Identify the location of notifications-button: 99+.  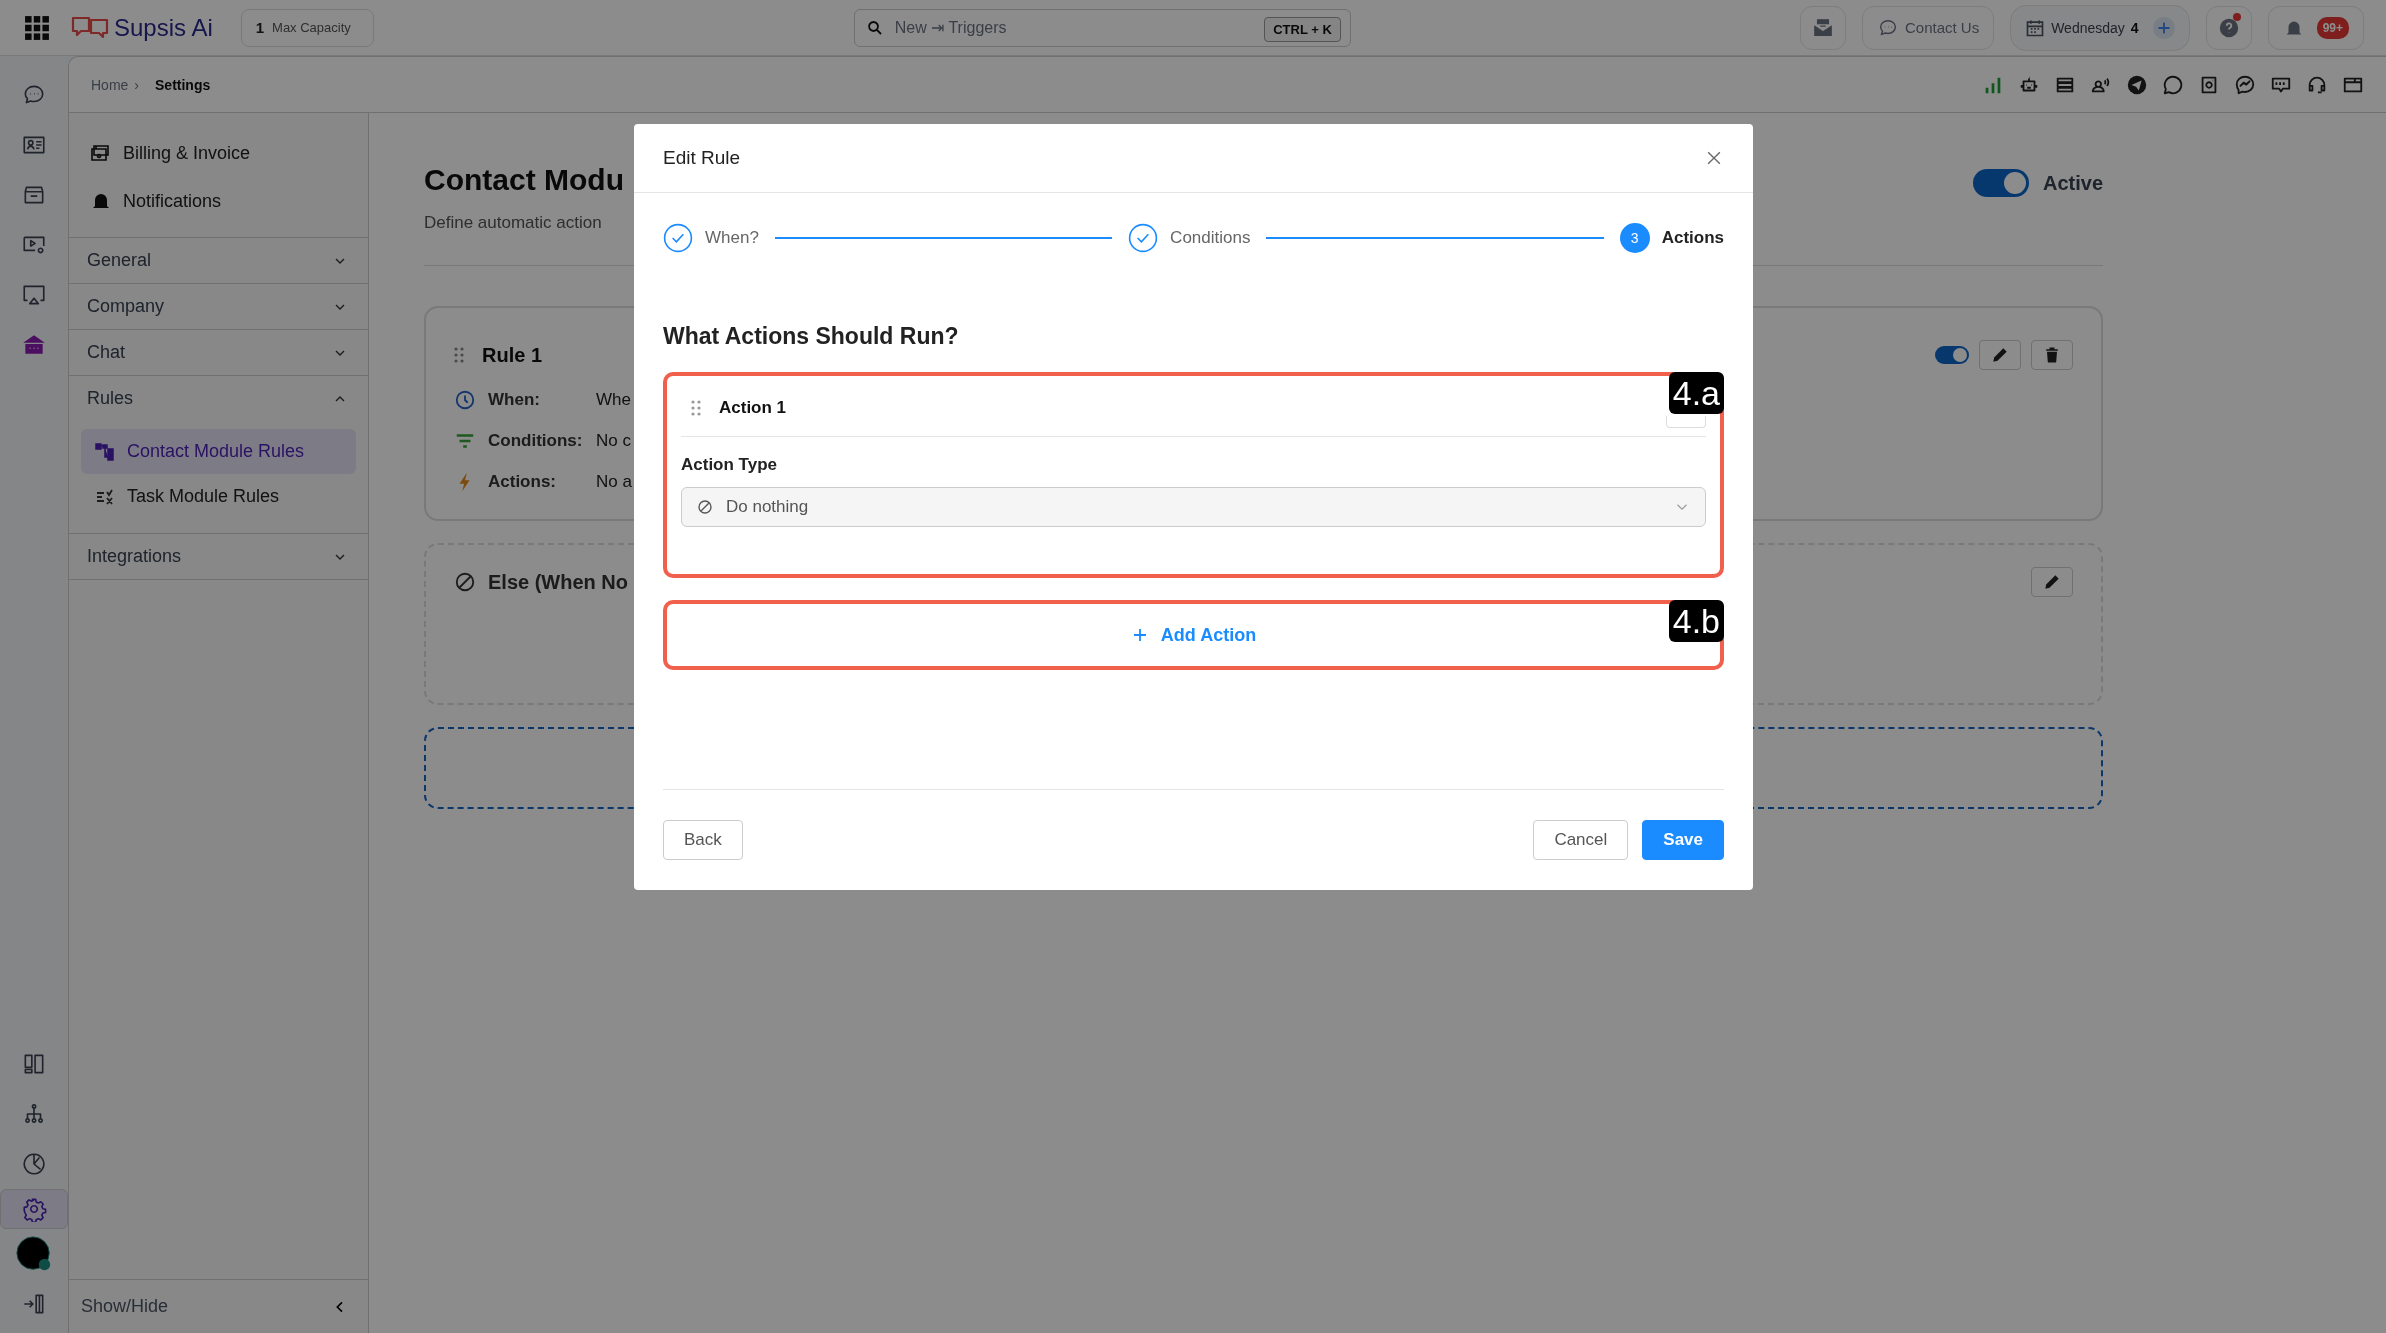
(2315, 27).